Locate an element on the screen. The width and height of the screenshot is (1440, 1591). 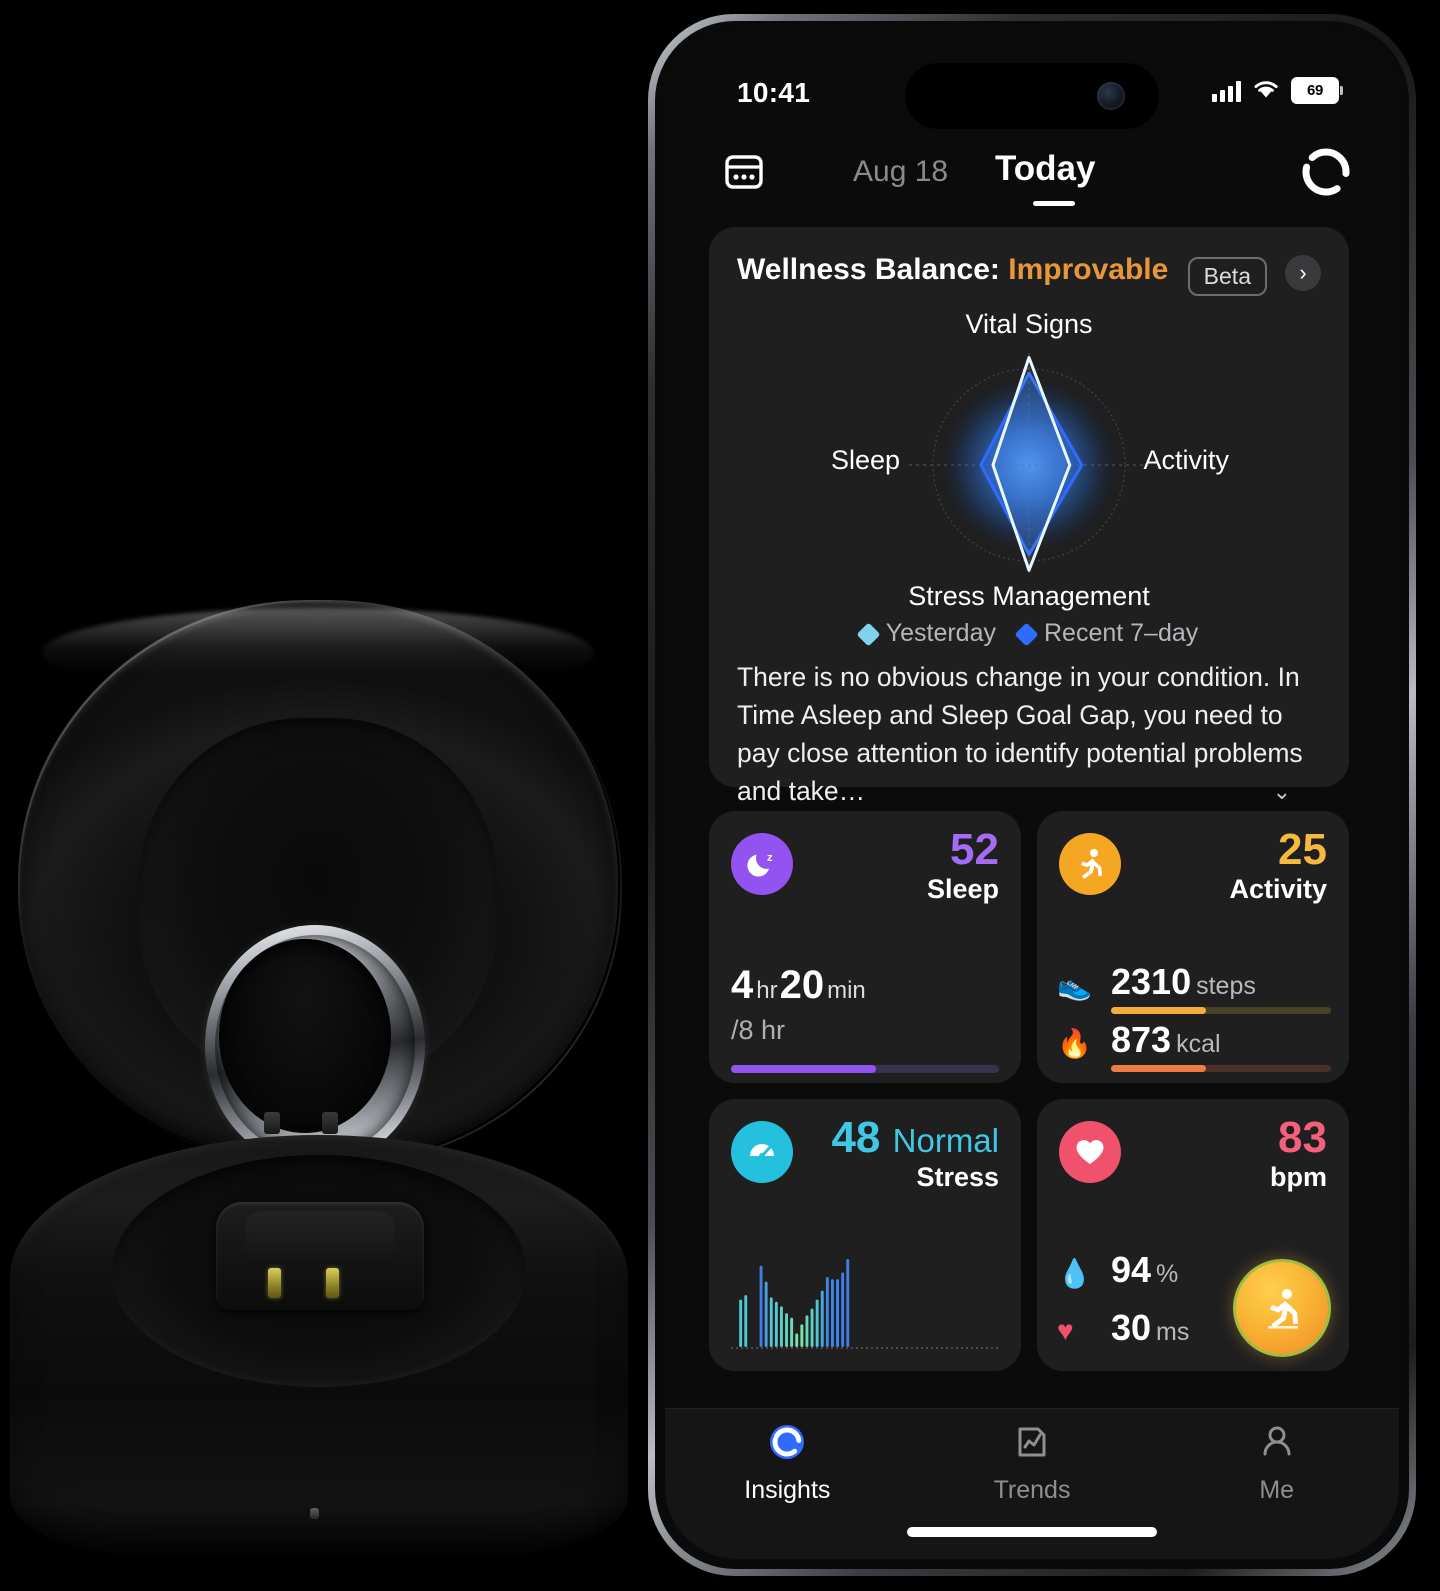
chevron-right-icon: › is located at coordinates (1303, 273).